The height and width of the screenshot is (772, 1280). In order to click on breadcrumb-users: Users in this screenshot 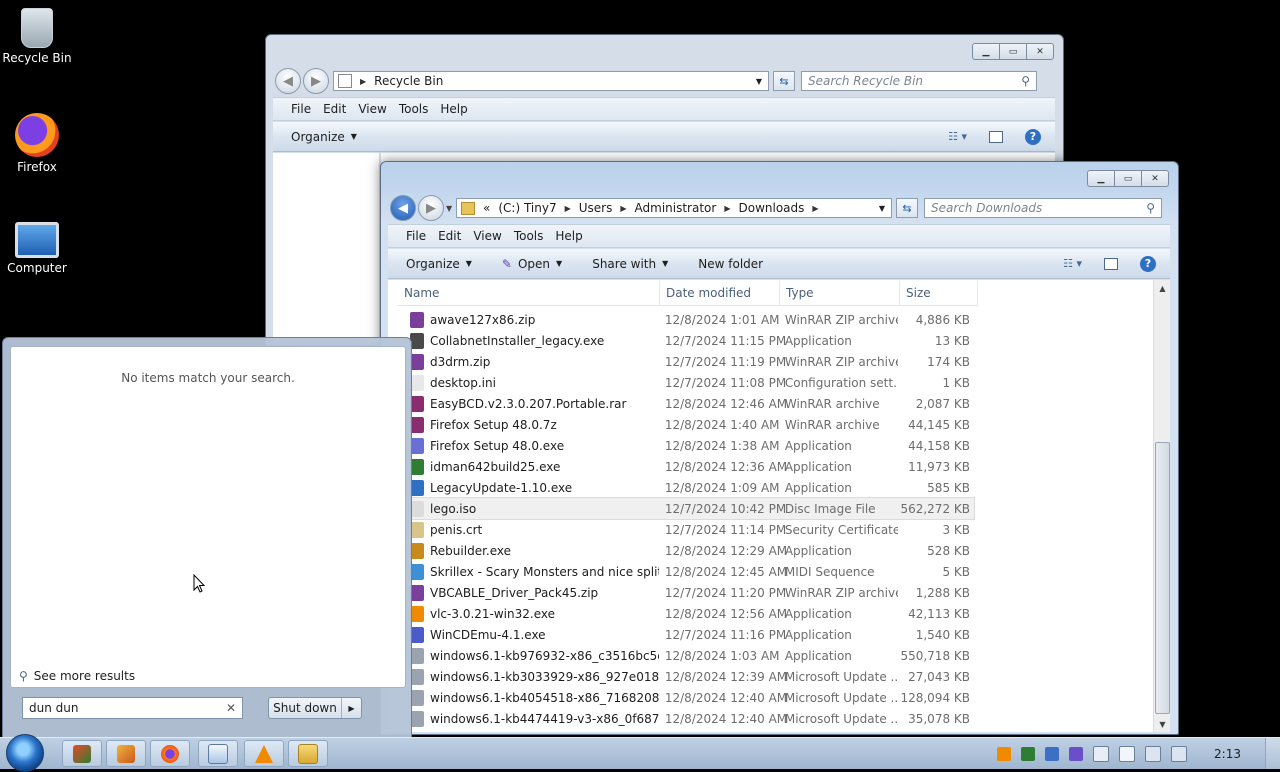, I will do `click(596, 208)`.